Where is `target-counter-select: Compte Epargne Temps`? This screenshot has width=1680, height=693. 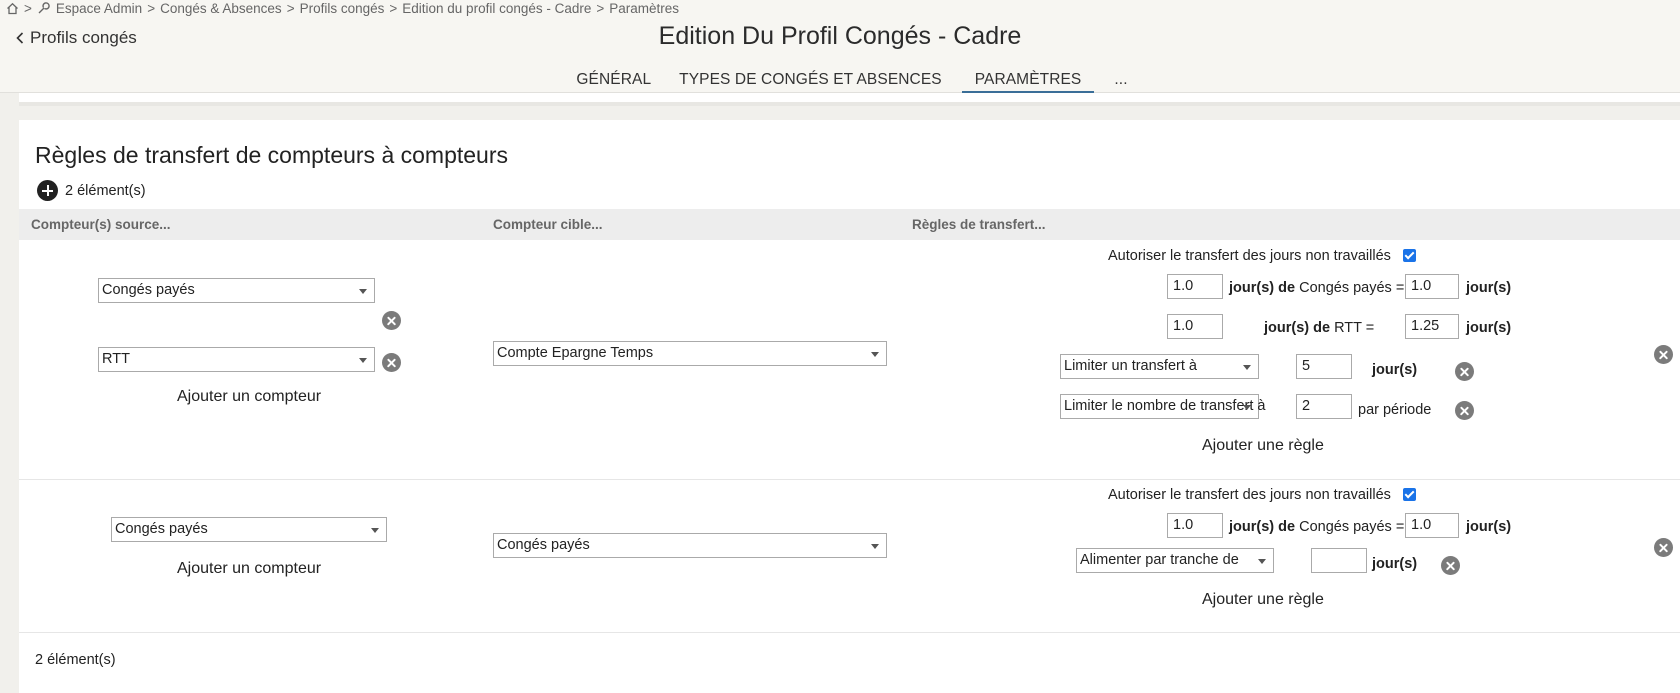
target-counter-select: Compte Epargne Temps is located at coordinates (690, 353).